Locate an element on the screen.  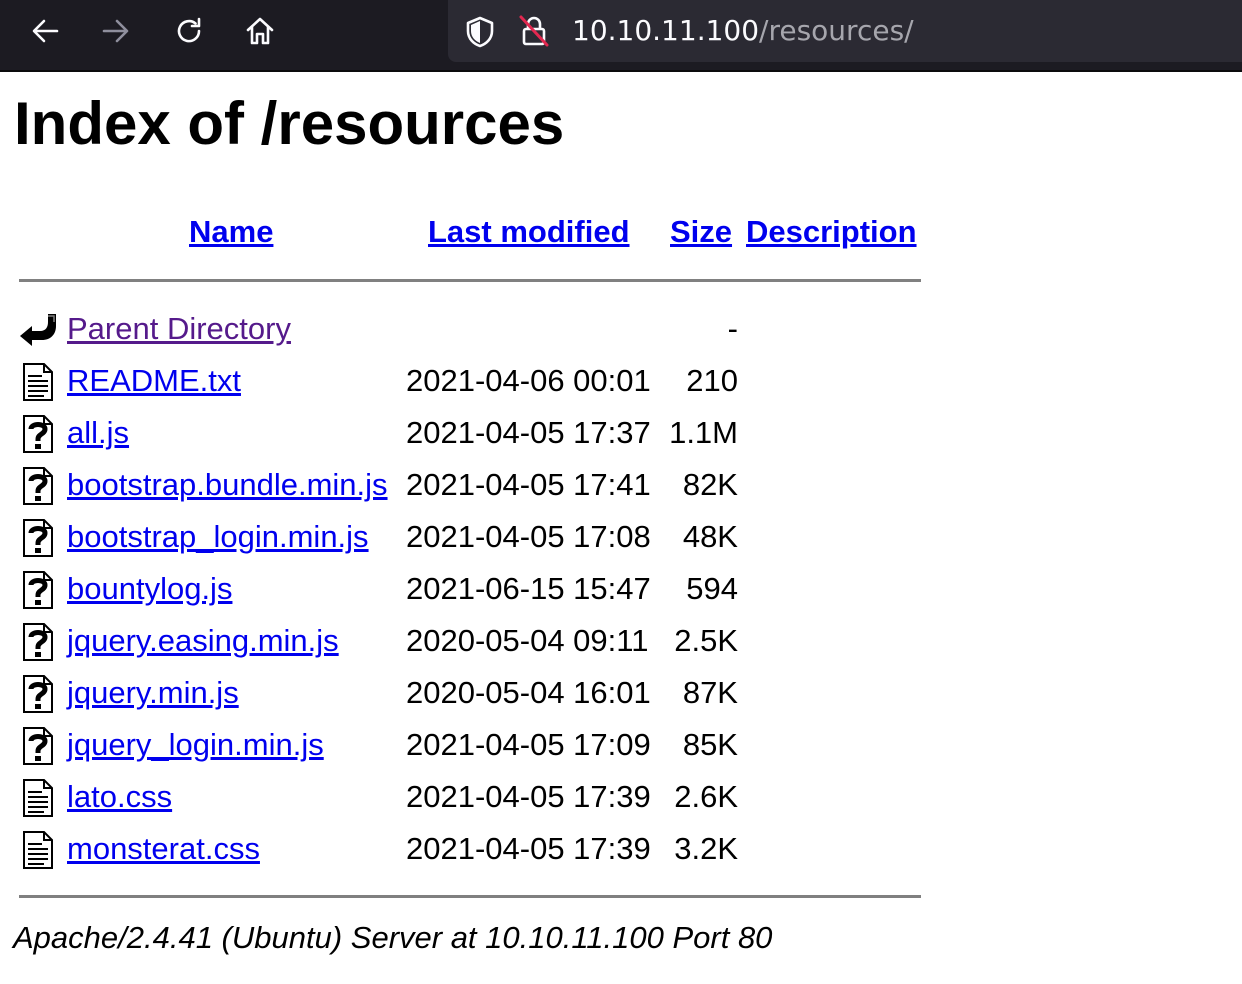
reload-icon is located at coordinates (189, 30).